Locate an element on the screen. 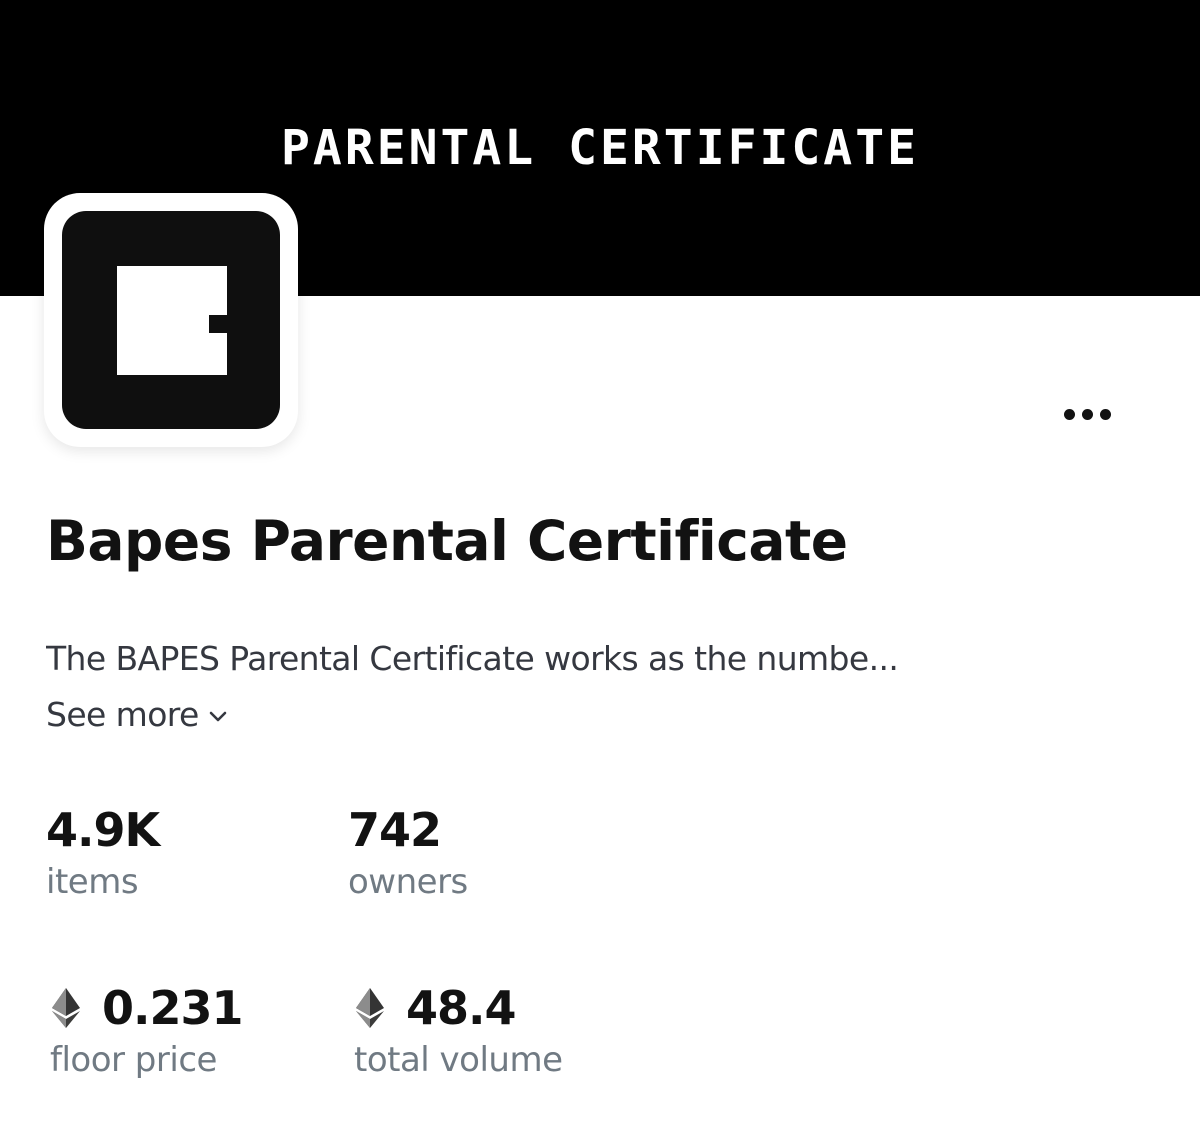  see-more-label: See more is located at coordinates (122, 714).